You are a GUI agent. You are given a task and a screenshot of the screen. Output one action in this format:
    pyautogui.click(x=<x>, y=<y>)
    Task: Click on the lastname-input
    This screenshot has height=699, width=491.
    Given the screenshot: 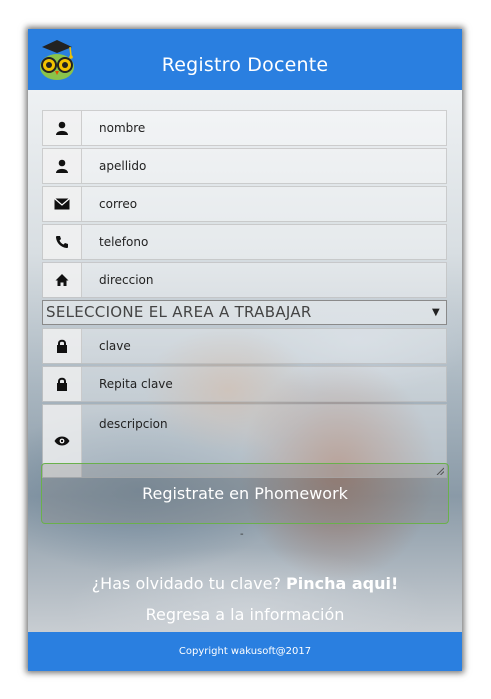 What is the action you would take?
    pyautogui.click(x=267, y=166)
    